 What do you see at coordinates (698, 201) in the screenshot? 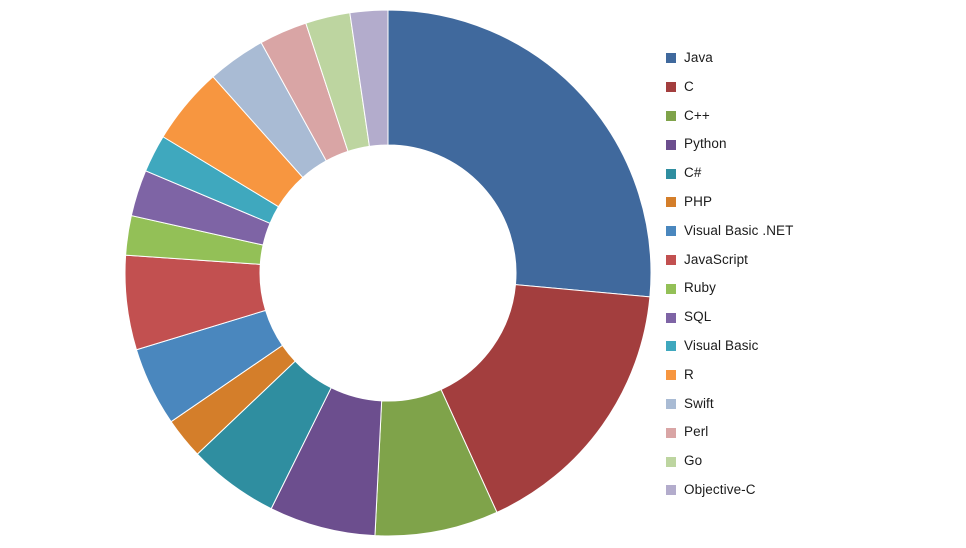
I see `legend-item-label: PHP` at bounding box center [698, 201].